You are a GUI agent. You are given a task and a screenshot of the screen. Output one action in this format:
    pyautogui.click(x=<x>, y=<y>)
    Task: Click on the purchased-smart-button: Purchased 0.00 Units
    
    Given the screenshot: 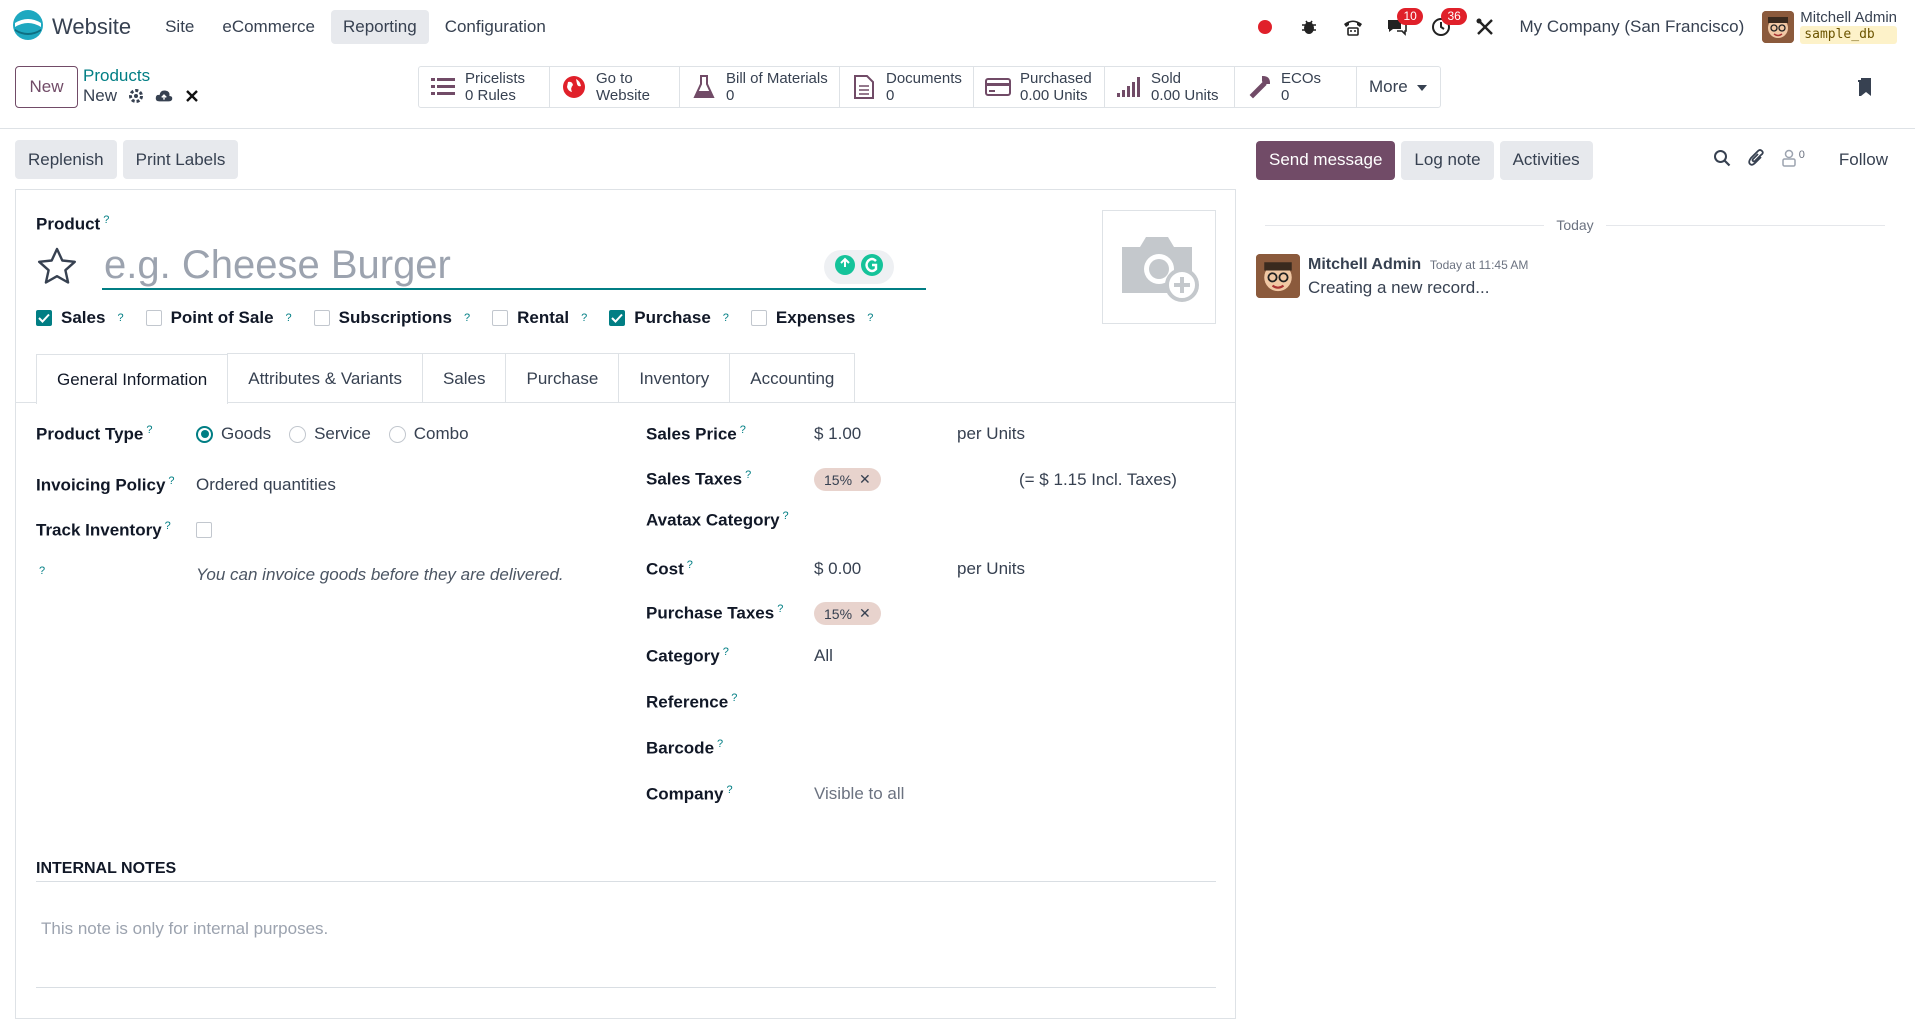 What is the action you would take?
    pyautogui.click(x=1039, y=87)
    